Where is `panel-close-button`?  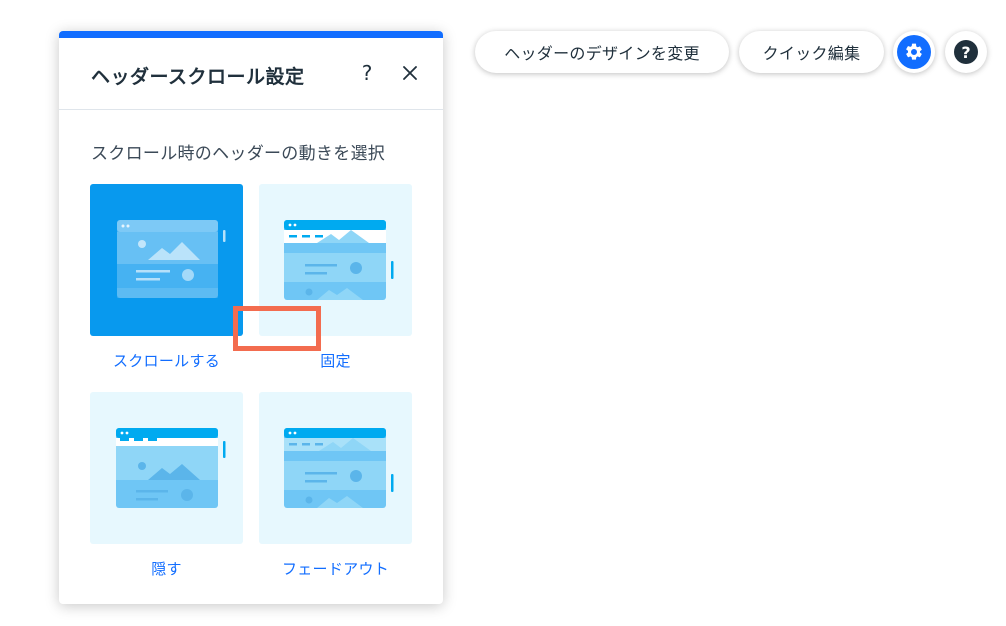
panel-close-button is located at coordinates (410, 73).